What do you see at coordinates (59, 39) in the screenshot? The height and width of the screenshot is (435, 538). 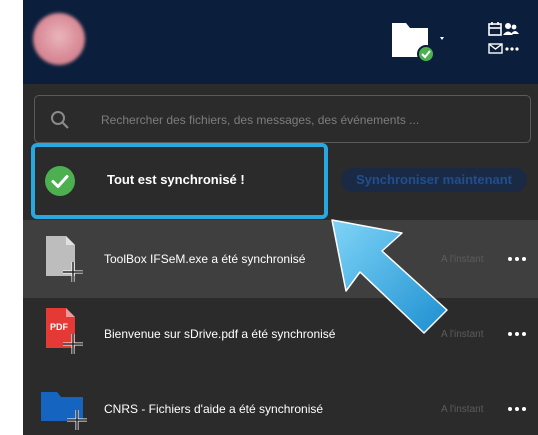 I see `avatar` at bounding box center [59, 39].